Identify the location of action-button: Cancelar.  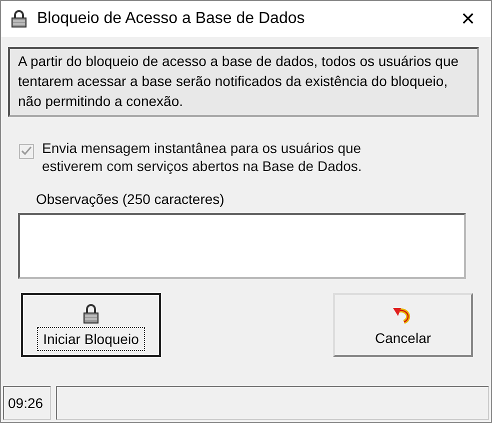
(403, 325).